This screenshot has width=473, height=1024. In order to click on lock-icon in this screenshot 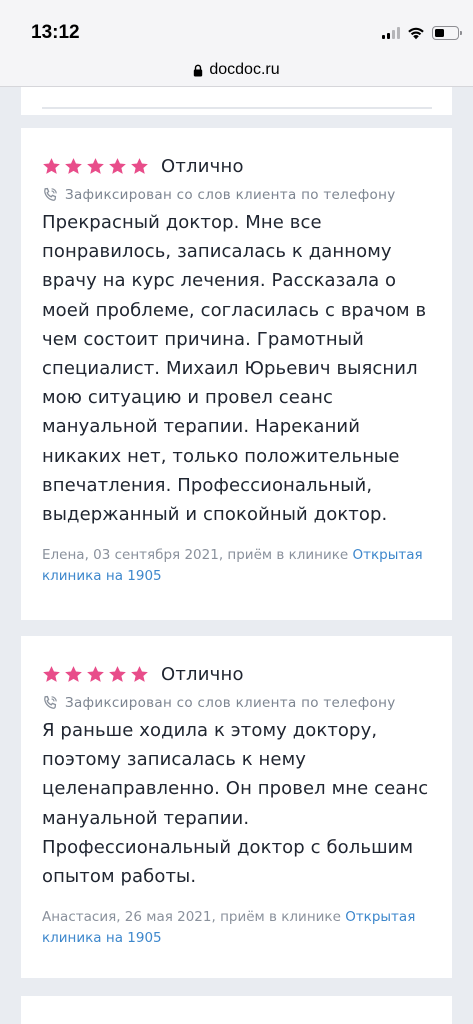, I will do `click(198, 70)`.